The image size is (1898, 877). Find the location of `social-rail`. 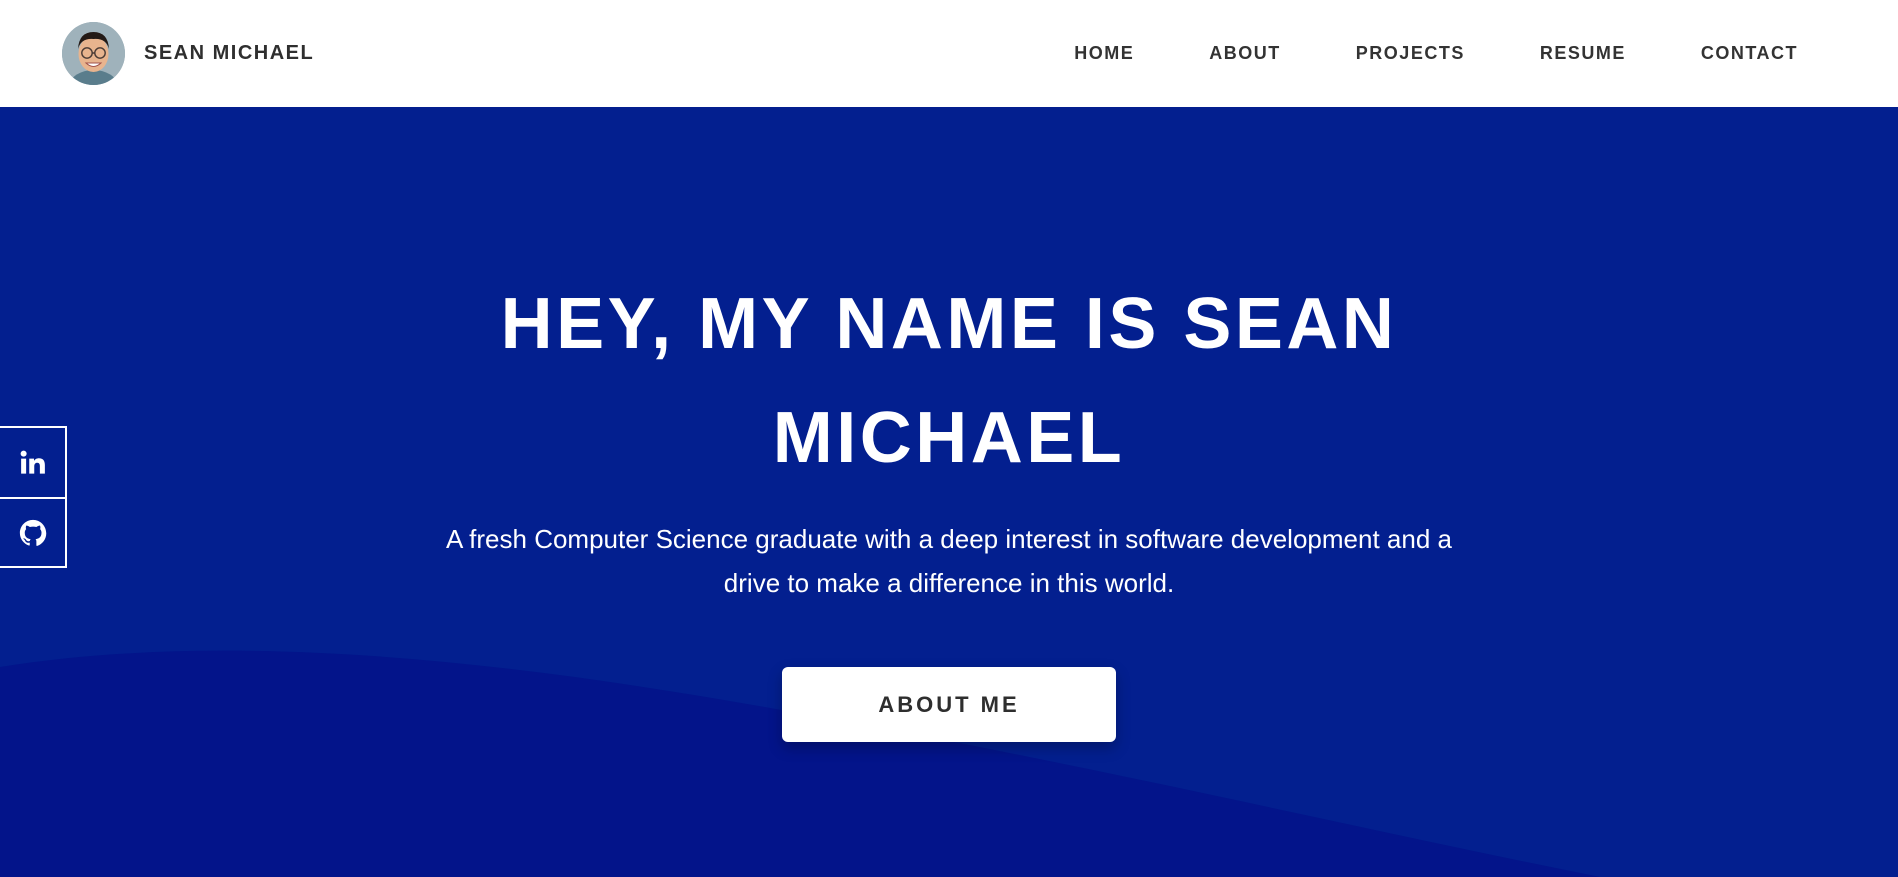

social-rail is located at coordinates (33, 497).